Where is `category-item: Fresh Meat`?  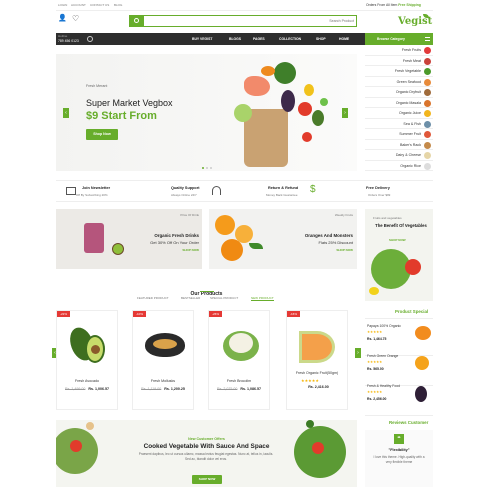 category-item: Fresh Meat is located at coordinates (399, 61).